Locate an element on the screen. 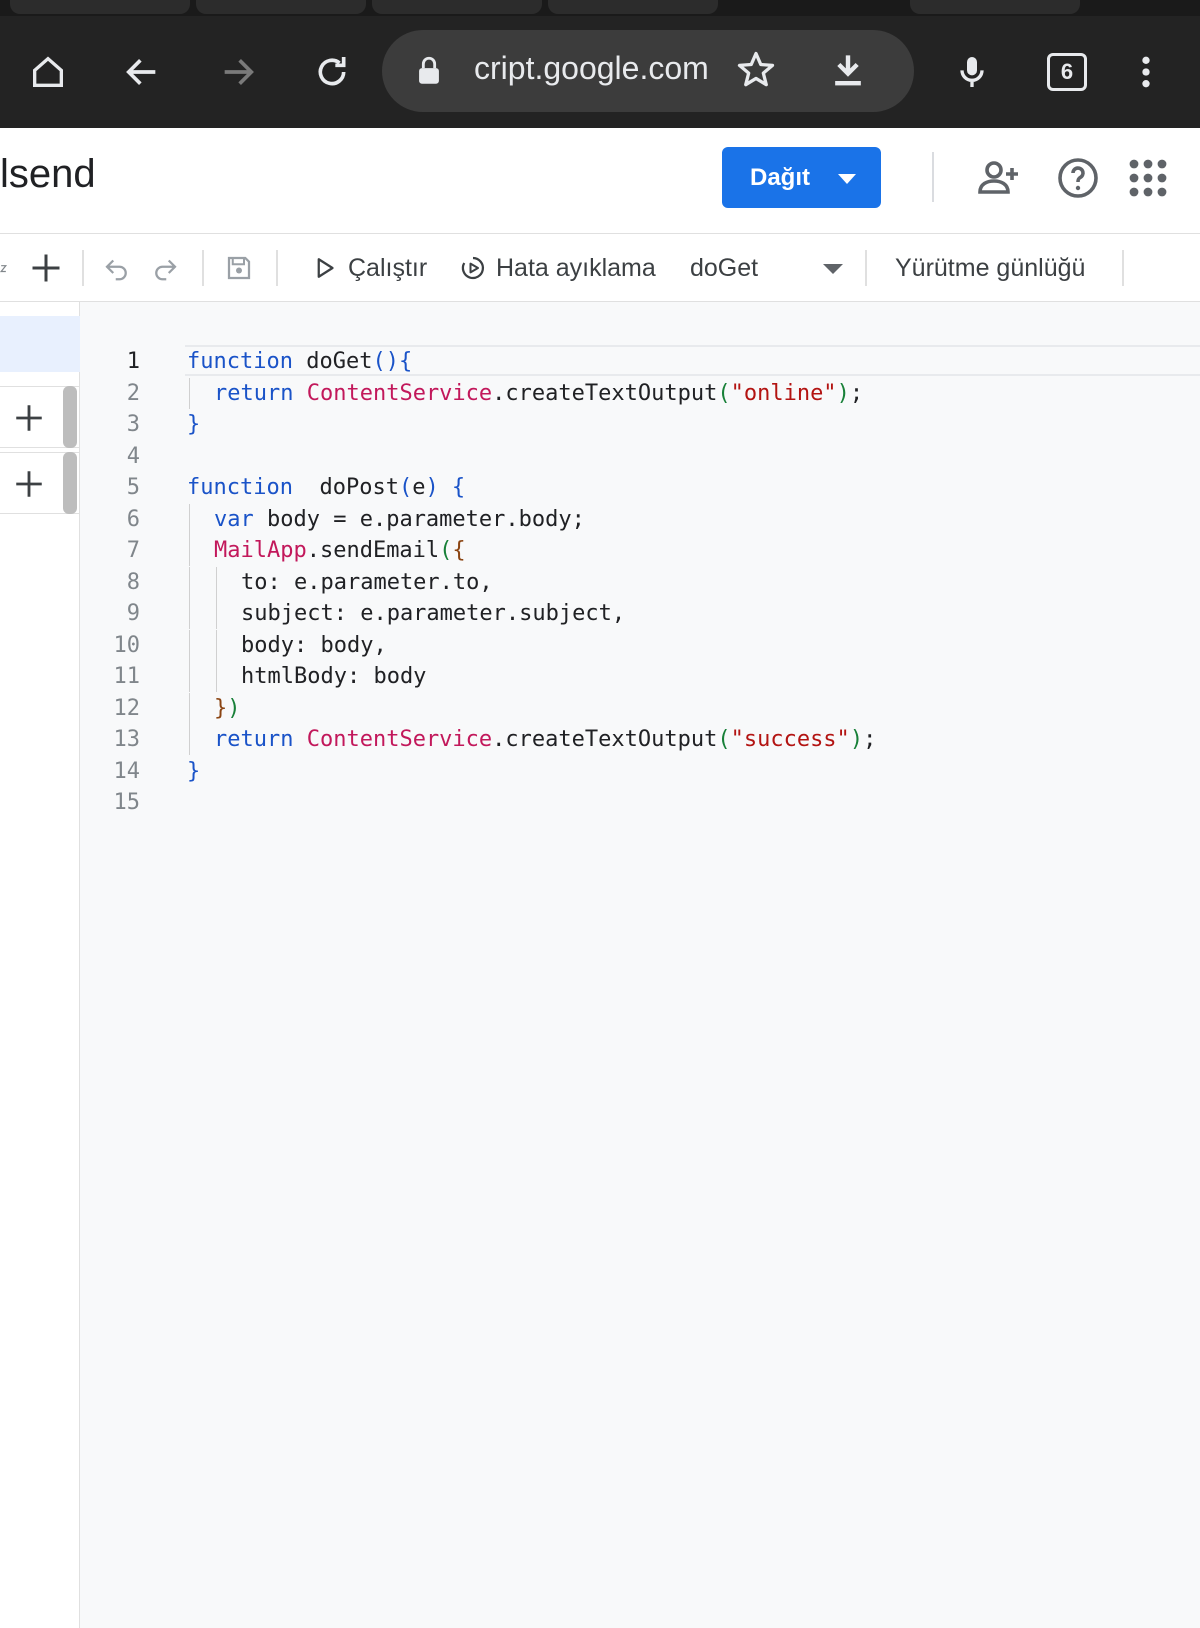 The height and width of the screenshot is (1628, 1200). deploy-button: Dağıt is located at coordinates (801, 177).